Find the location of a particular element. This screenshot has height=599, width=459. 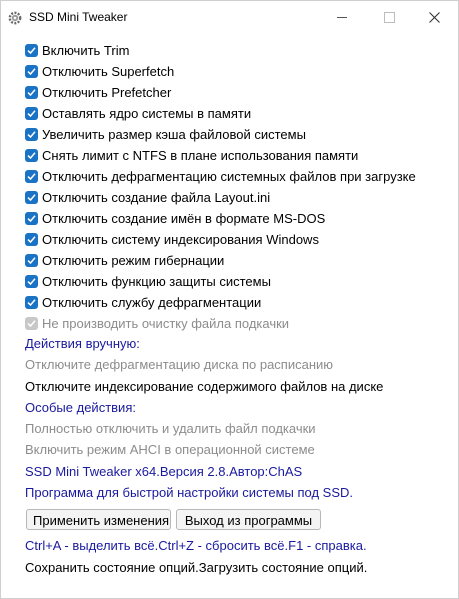

option-label: Отключить функцию защиты системы is located at coordinates (156, 281).